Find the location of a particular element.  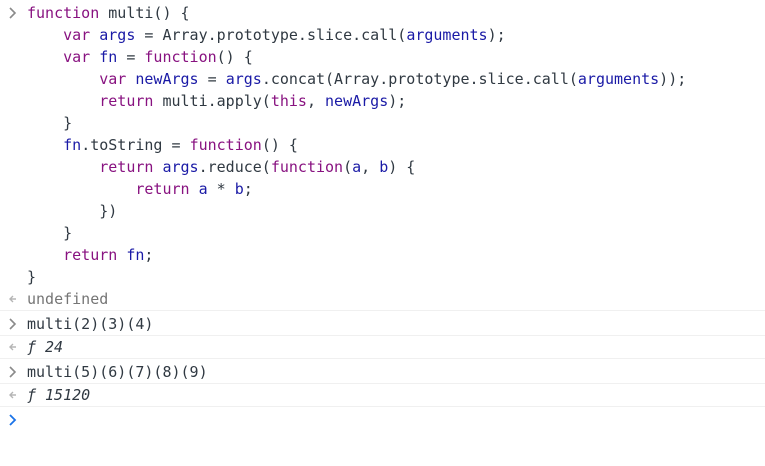

result-lines: undefined is located at coordinates (396, 299).